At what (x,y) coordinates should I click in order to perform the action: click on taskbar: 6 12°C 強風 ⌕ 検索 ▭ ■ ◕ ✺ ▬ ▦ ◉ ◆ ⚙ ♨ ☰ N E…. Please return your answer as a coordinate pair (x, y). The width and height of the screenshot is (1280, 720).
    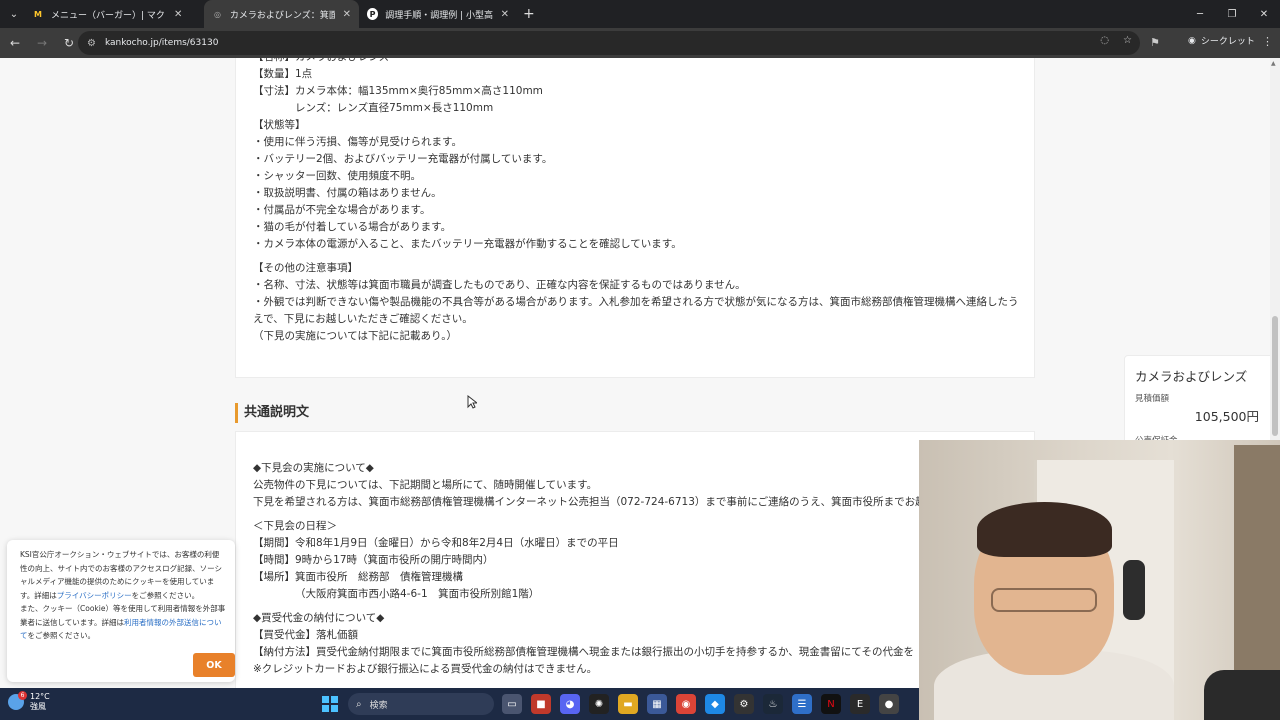
    Looking at the image, I should click on (459, 704).